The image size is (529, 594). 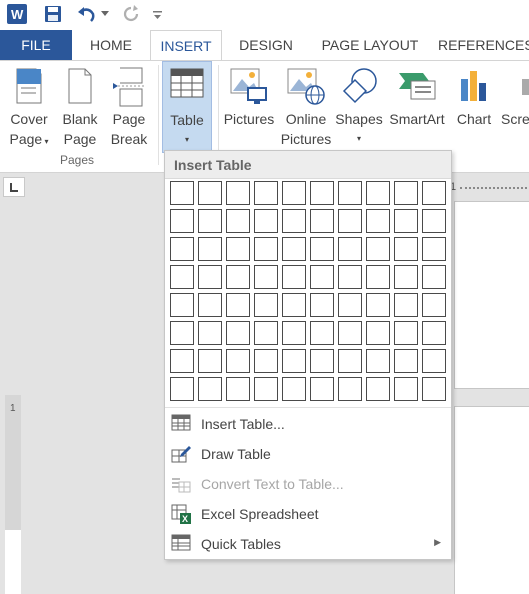 I want to click on tab-home: HOME, so click(x=111, y=45).